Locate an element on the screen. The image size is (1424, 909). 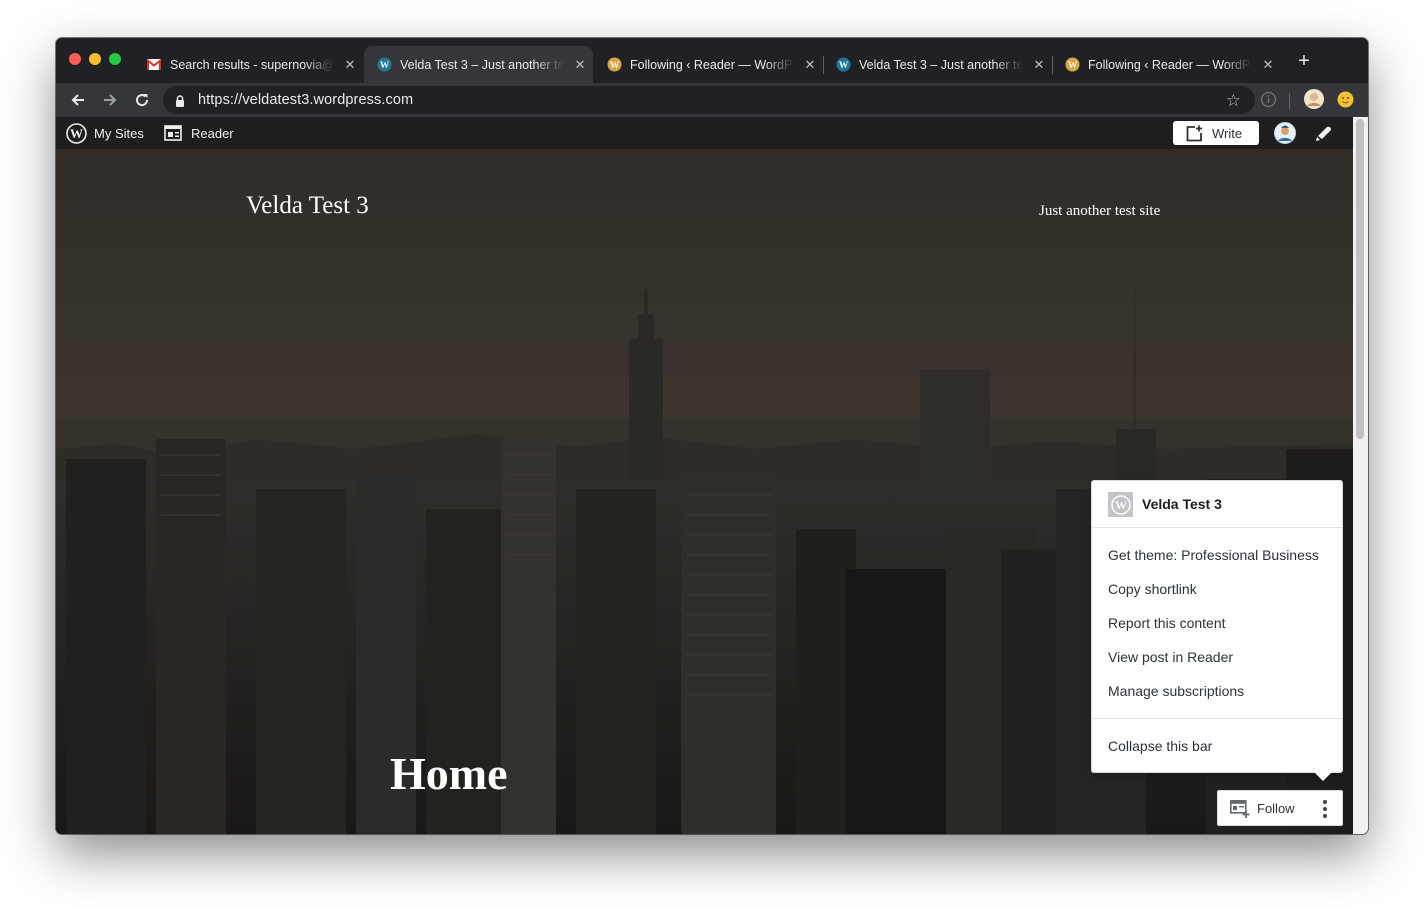
follow-bar: Follow is located at coordinates (1280, 808).